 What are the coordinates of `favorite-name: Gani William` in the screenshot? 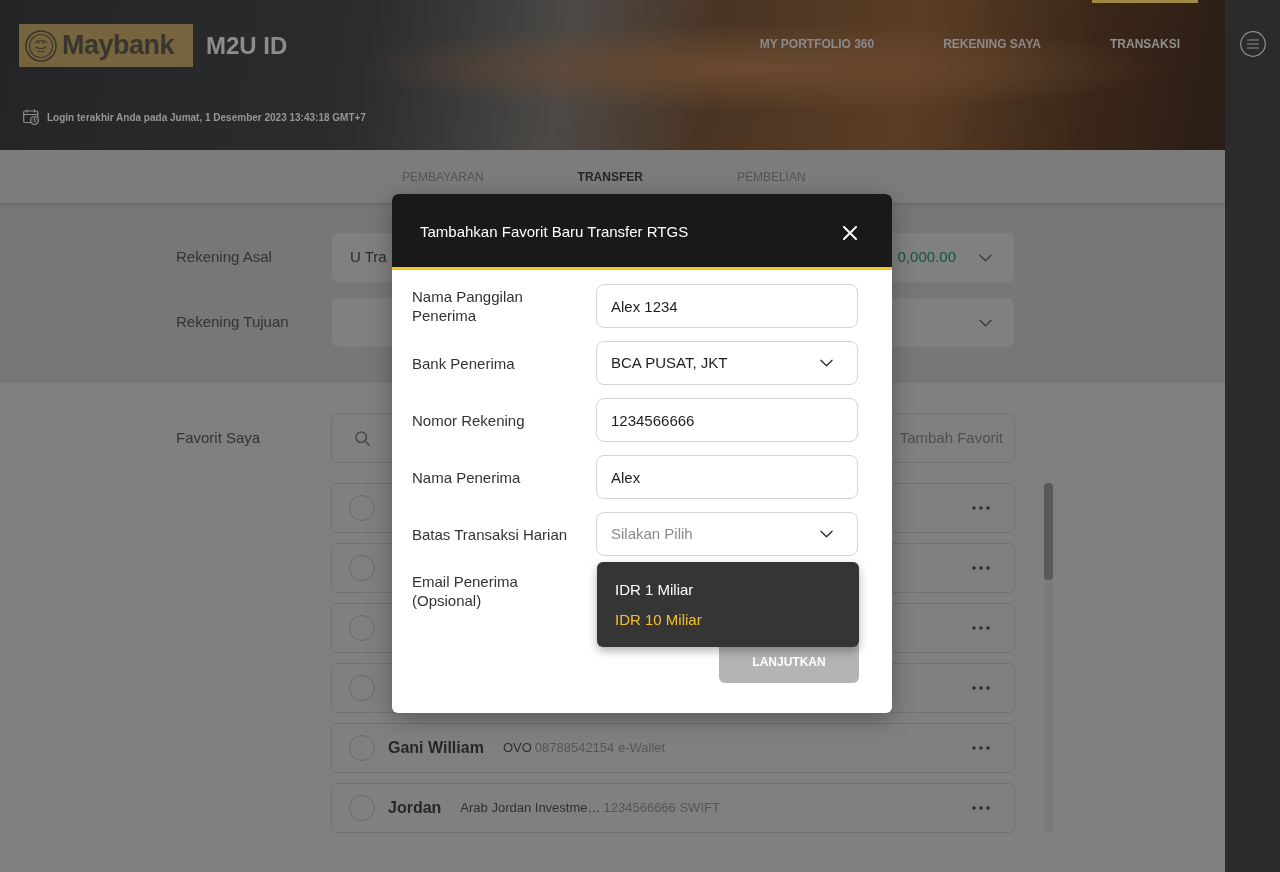 It's located at (436, 748).